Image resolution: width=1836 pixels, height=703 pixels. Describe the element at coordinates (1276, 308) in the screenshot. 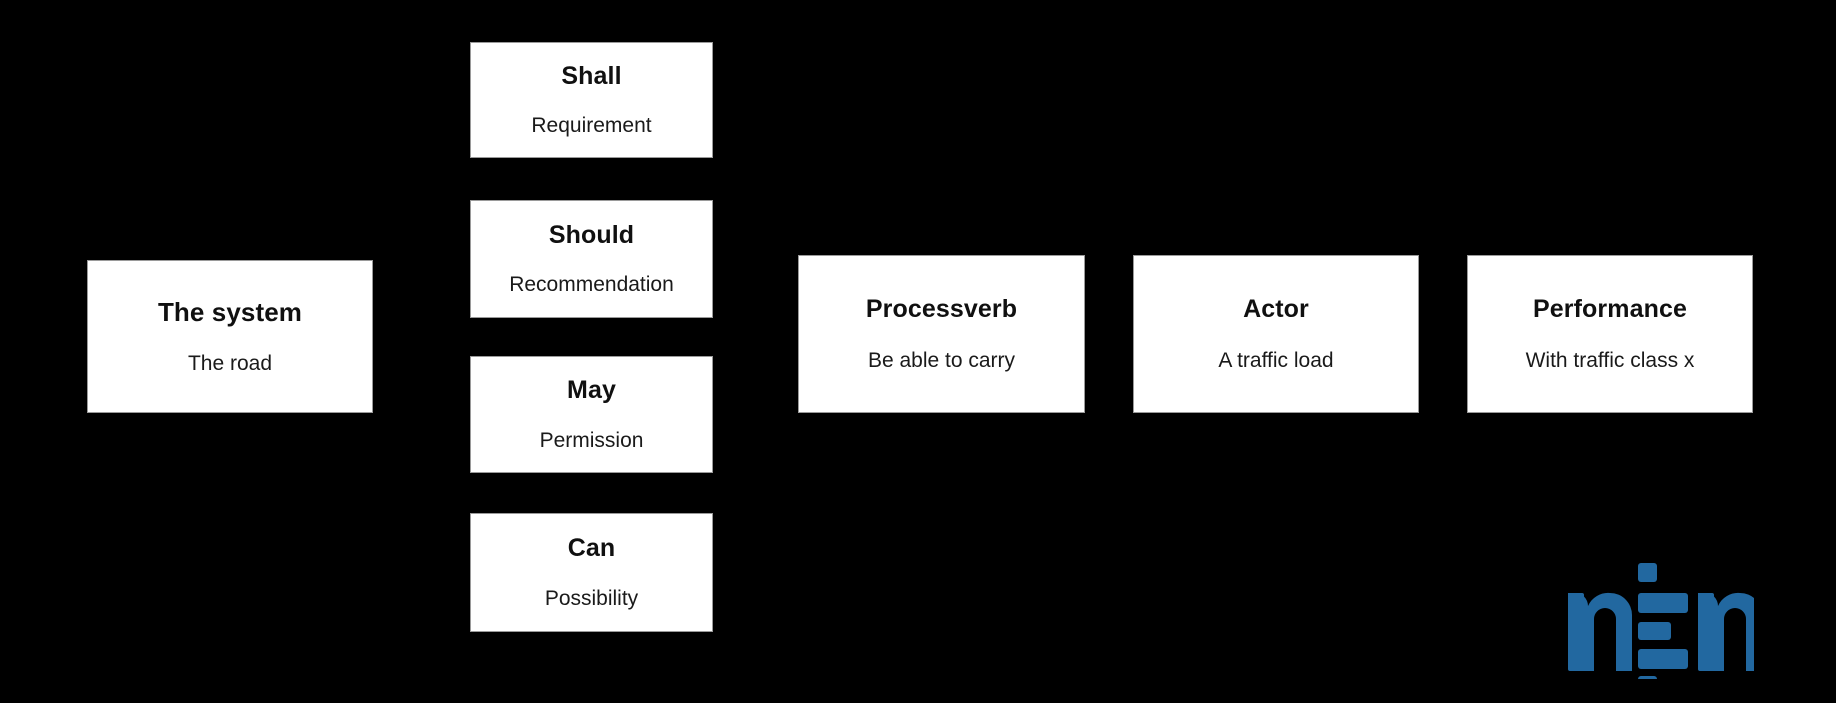

I see `card-actor-title: Actor` at that location.